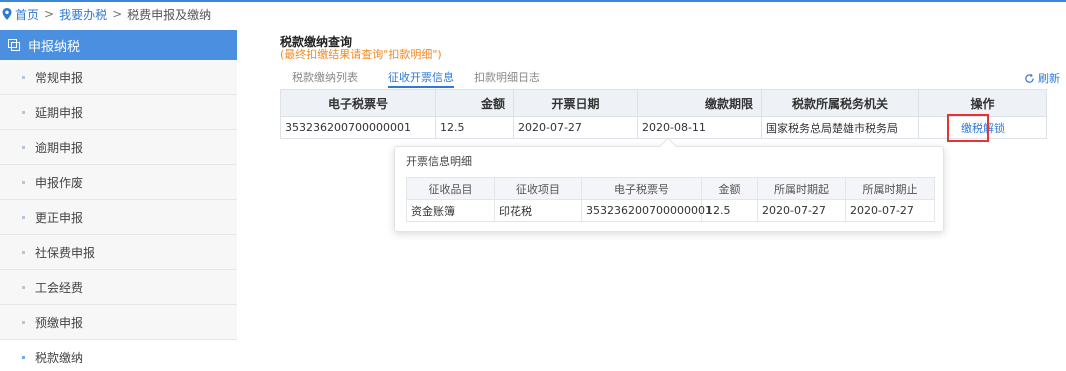 Image resolution: width=1066 pixels, height=371 pixels. What do you see at coordinates (118, 355) in the screenshot?
I see `sidebar-item-tax-payment: 税款缴纳` at bounding box center [118, 355].